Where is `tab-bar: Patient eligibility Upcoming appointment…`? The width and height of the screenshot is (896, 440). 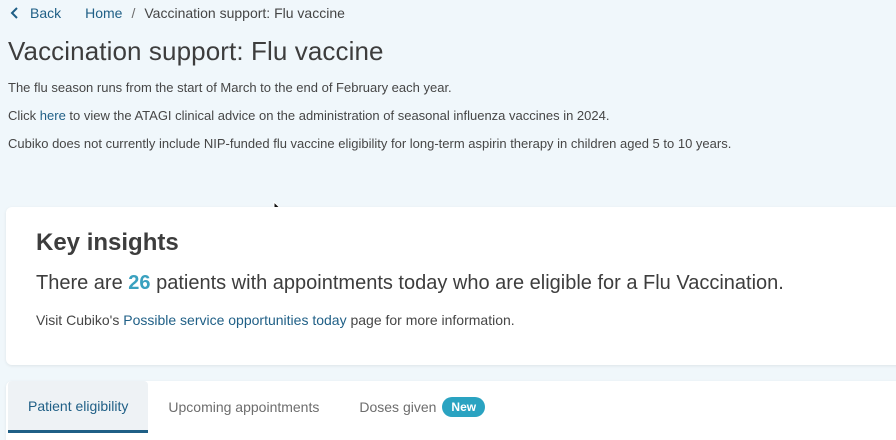 tab-bar: Patient eligibility Upcoming appointment… is located at coordinates (451, 410).